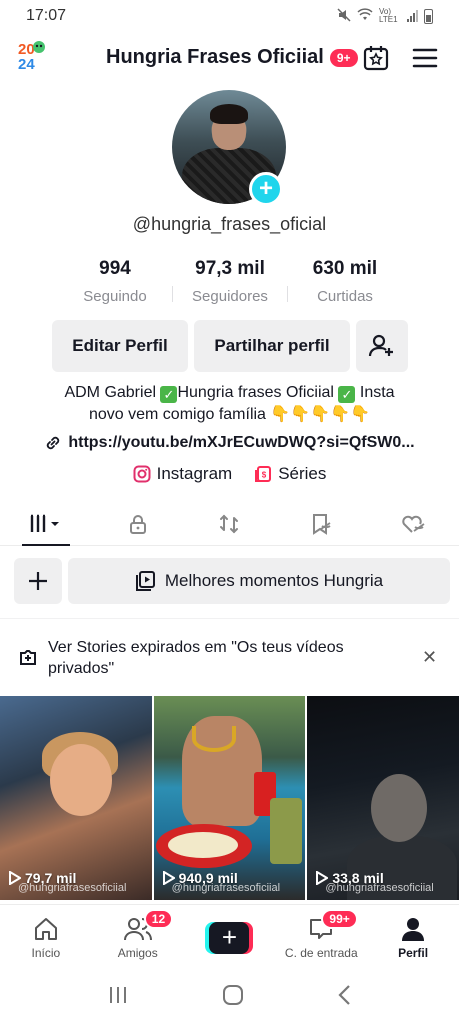  What do you see at coordinates (425, 58) in the screenshot?
I see `hamburger-menu-icon` at bounding box center [425, 58].